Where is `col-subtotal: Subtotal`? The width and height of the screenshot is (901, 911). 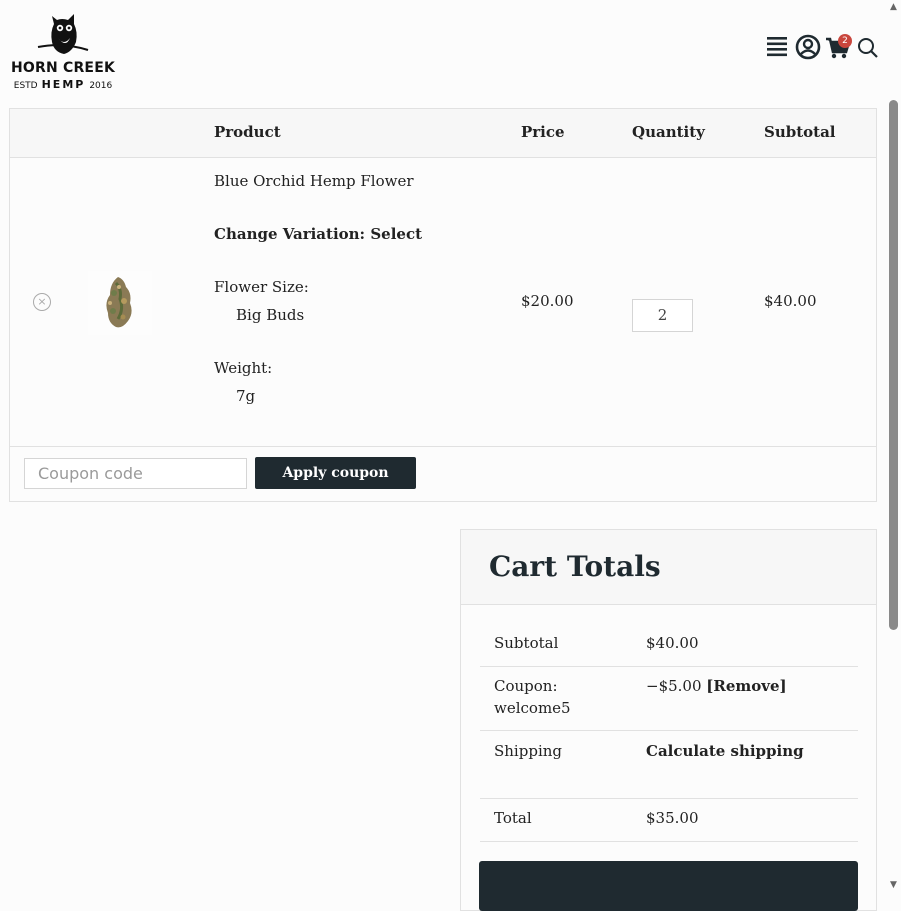
col-subtotal: Subtotal is located at coordinates (800, 132).